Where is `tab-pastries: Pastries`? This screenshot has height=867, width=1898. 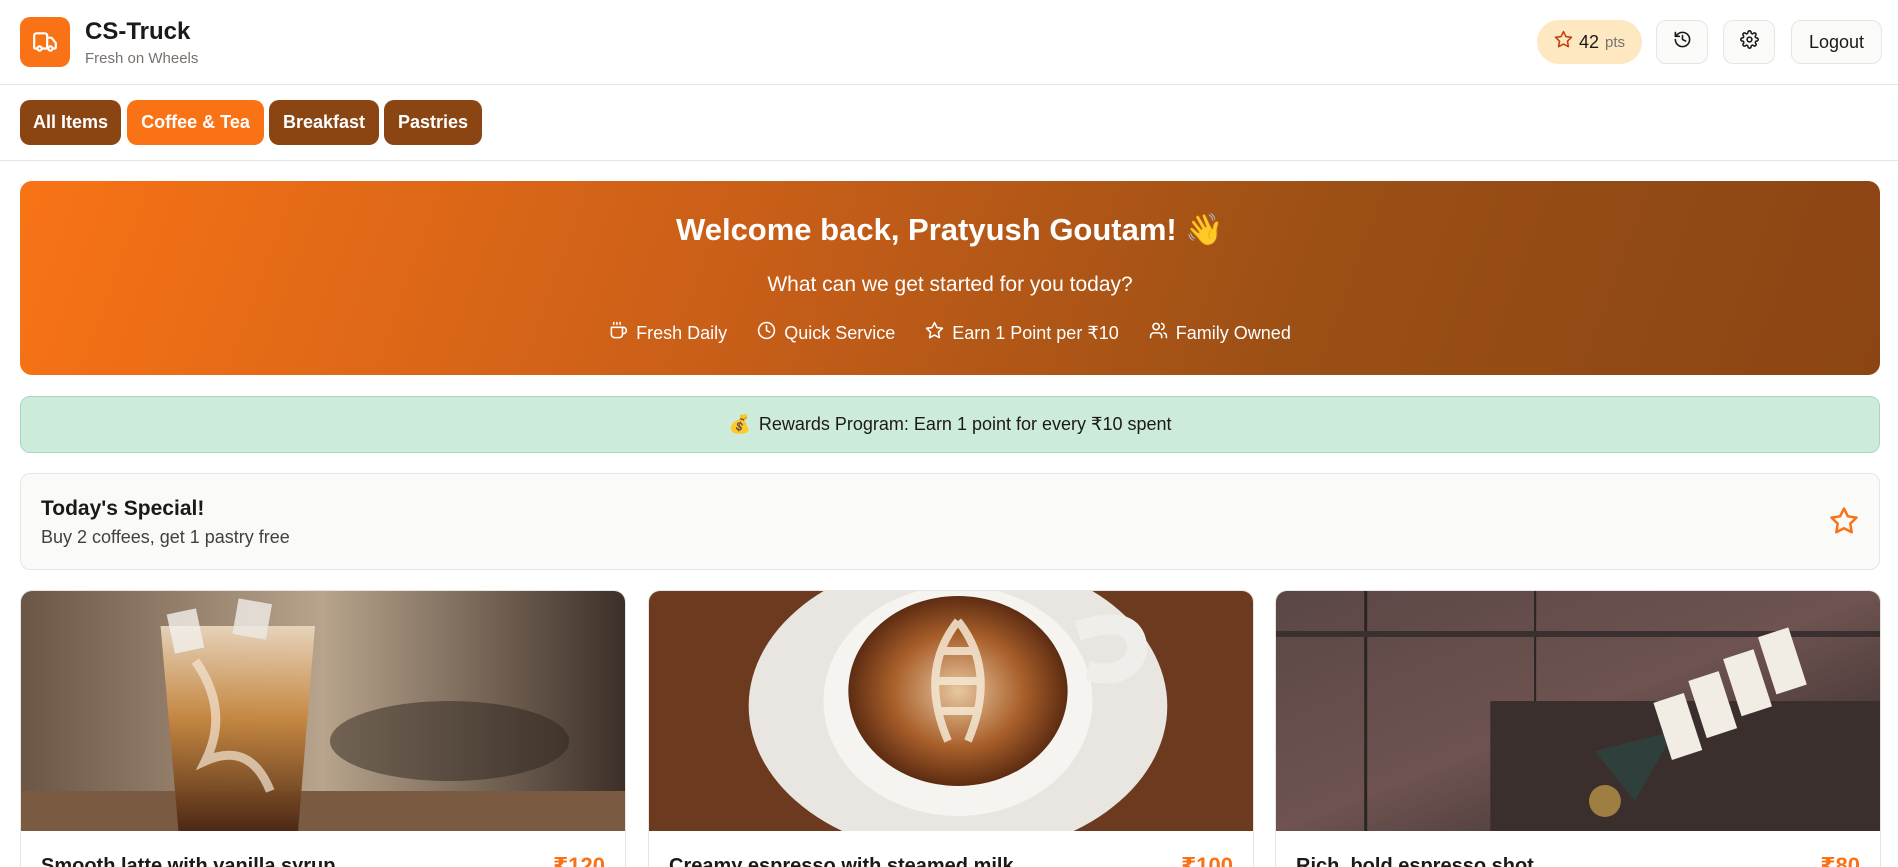 tab-pastries: Pastries is located at coordinates (433, 122).